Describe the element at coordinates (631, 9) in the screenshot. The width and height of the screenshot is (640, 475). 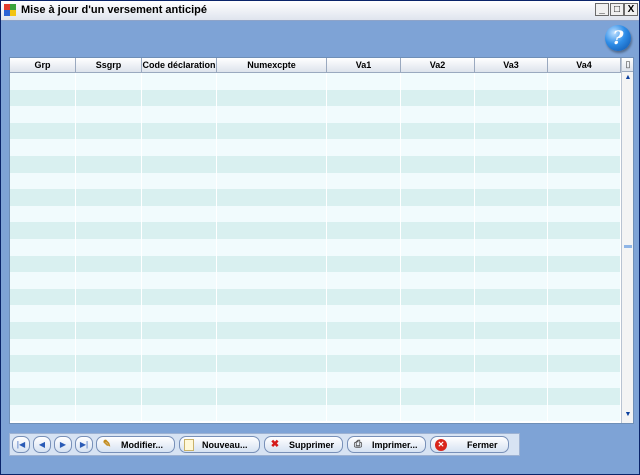
I see `close-window-button: X` at that location.